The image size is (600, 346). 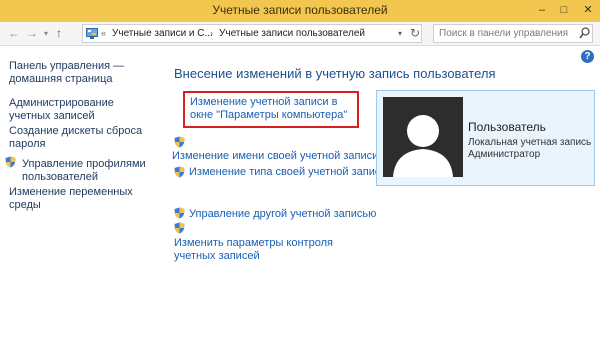 I want to click on recent-pages-chevron-icon: ▾, so click(x=46, y=33).